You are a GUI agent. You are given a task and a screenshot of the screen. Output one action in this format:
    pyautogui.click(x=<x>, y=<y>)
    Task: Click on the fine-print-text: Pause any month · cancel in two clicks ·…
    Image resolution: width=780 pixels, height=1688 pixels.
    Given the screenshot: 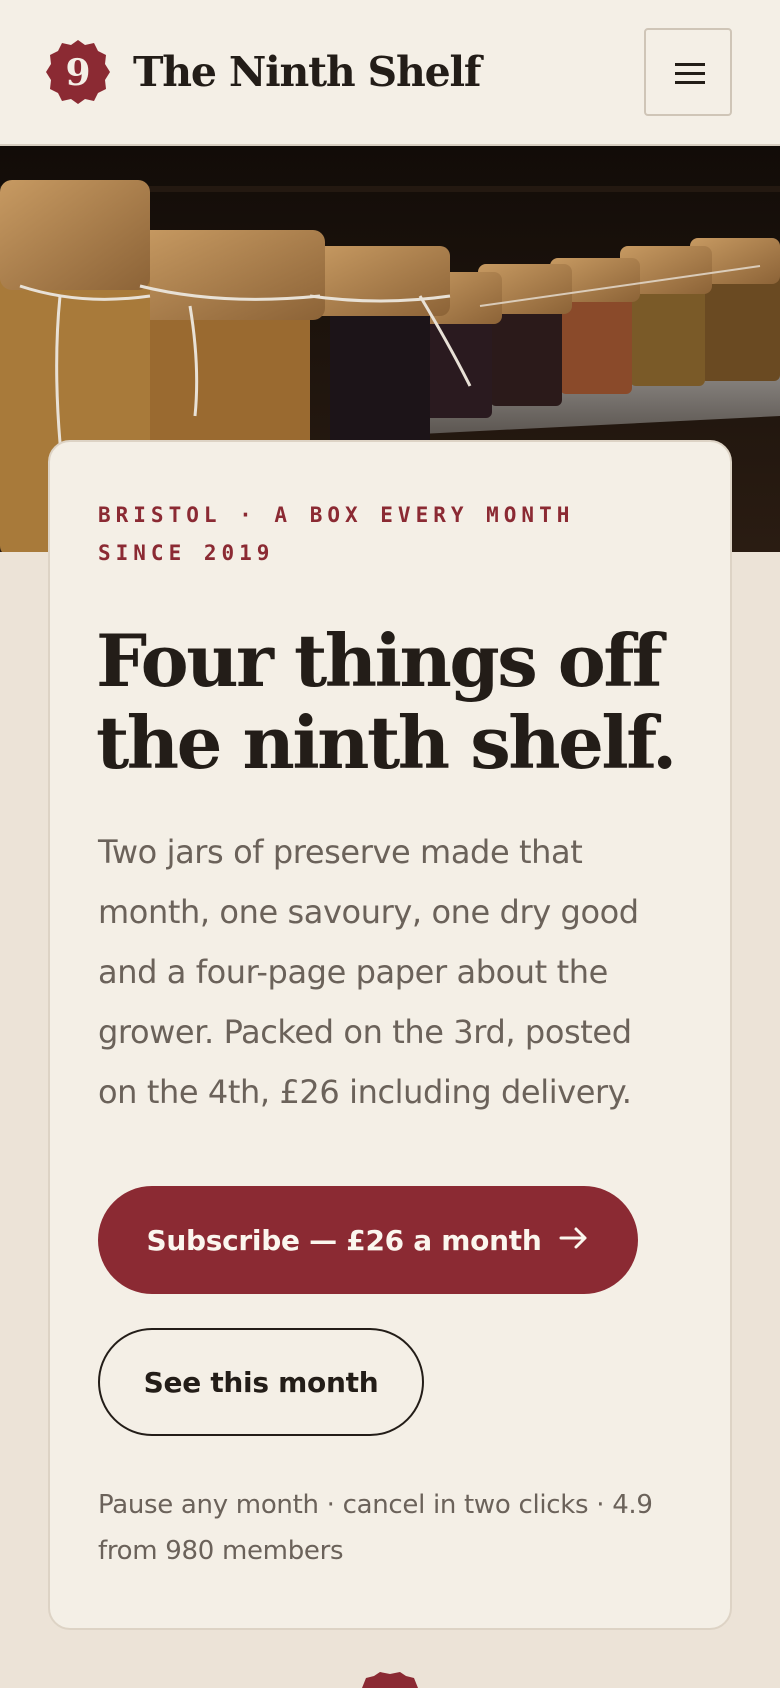 What is the action you would take?
    pyautogui.click(x=375, y=1528)
    